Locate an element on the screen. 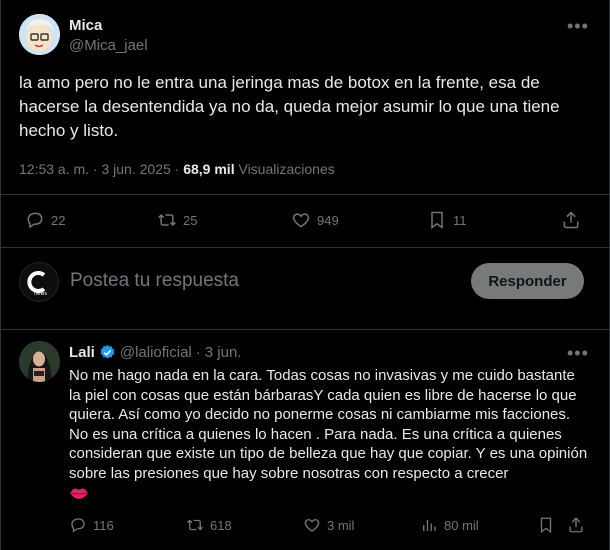 This screenshot has width=610, height=550. like-button: 949 is located at coordinates (315, 220).